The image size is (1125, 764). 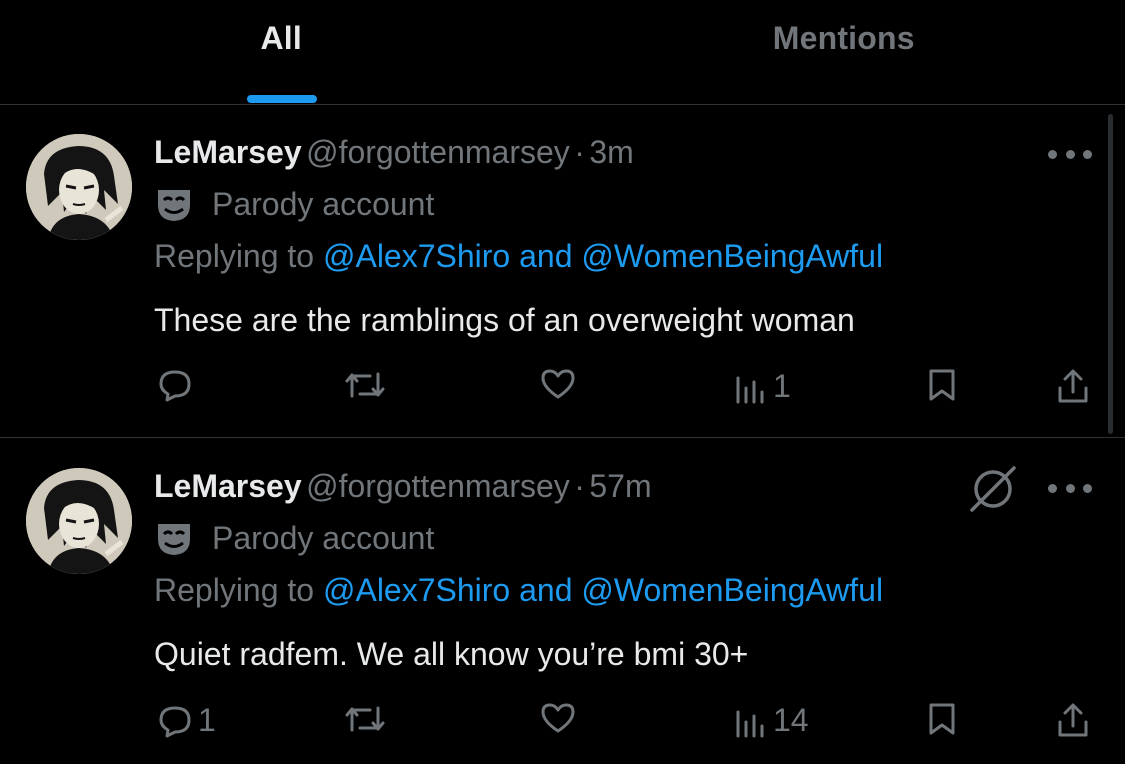 I want to click on tweet-actions: 1, so click(x=562, y=393).